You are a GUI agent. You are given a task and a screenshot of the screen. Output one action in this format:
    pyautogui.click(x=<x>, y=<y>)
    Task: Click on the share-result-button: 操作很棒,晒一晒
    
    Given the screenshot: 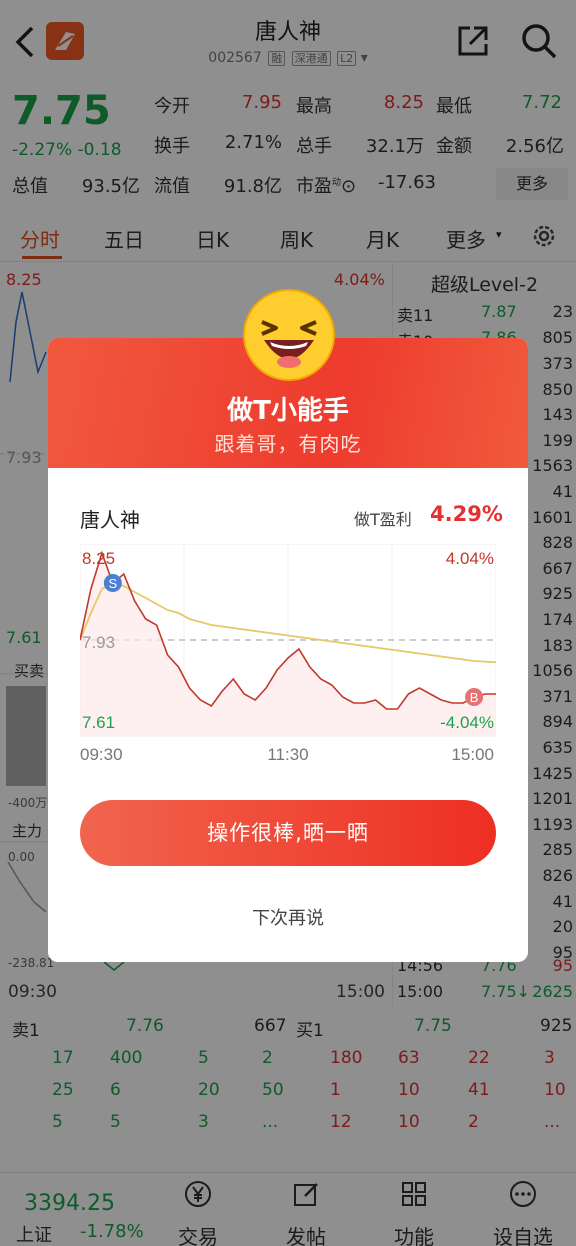 What is the action you would take?
    pyautogui.click(x=288, y=833)
    